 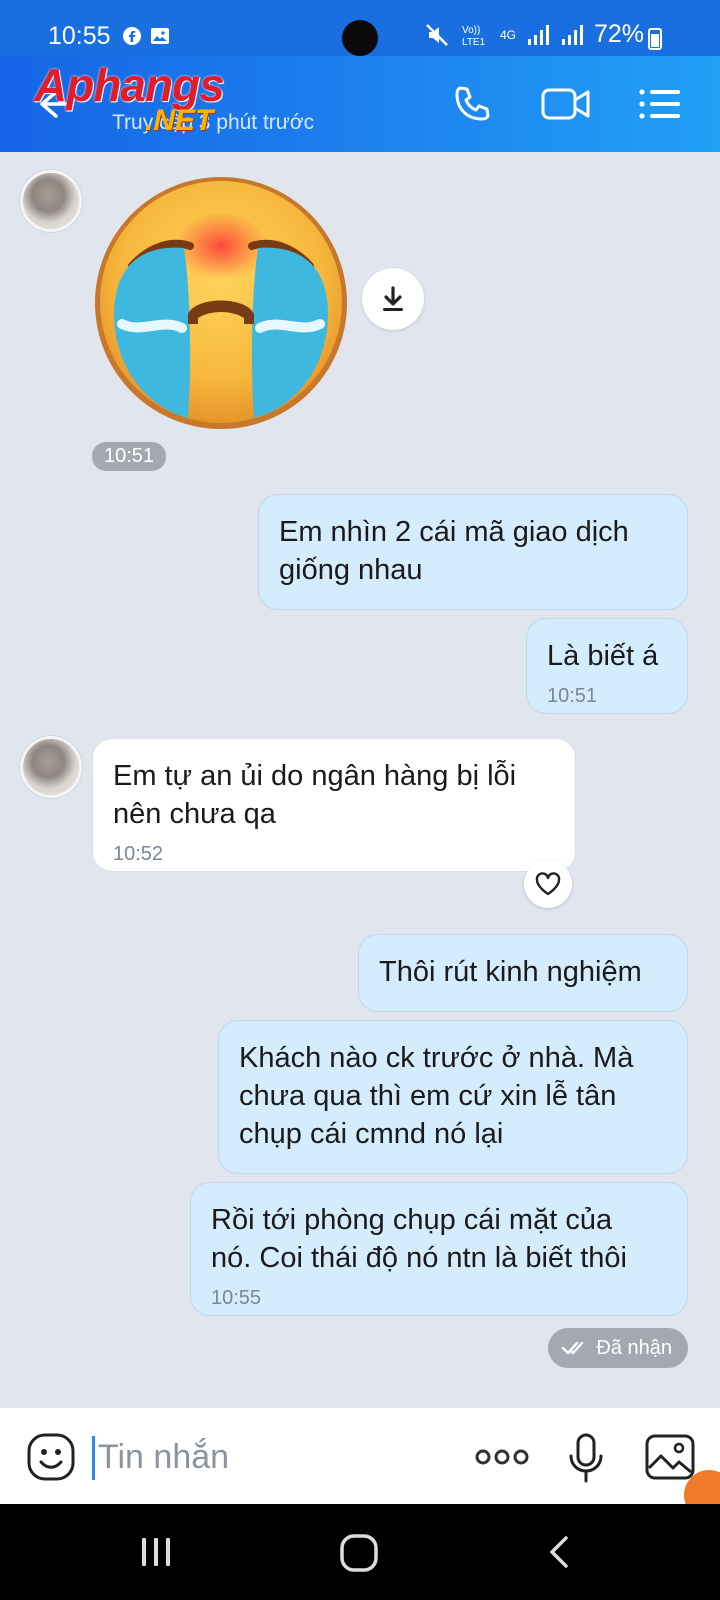 What do you see at coordinates (507, 34) in the screenshot?
I see `network-type: 4G` at bounding box center [507, 34].